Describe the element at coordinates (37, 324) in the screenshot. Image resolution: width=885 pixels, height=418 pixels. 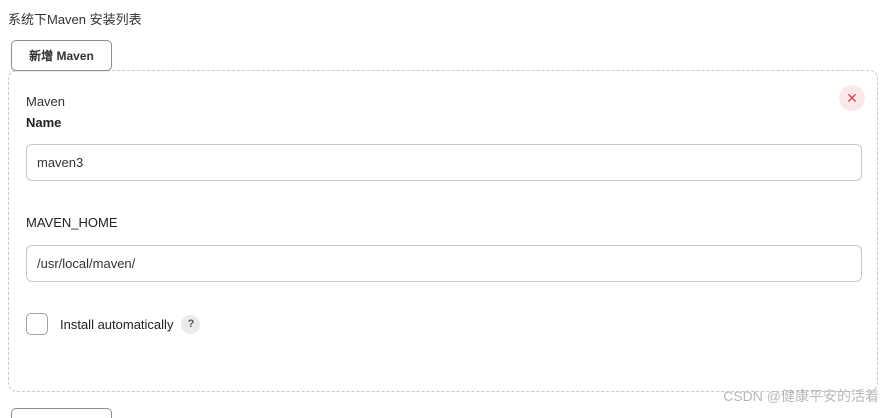
I see `install-automatically-checkbox` at that location.